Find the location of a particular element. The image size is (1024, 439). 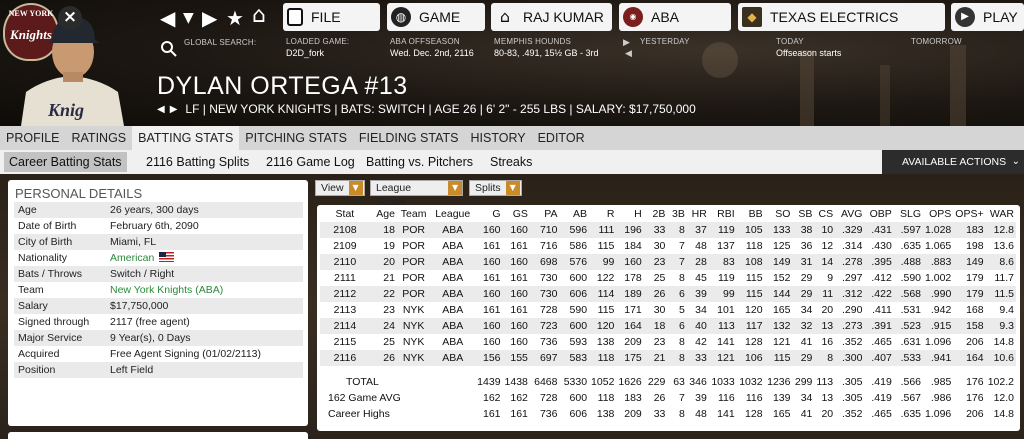

global-search-label: GLOBAL SEARCH: is located at coordinates (220, 42).